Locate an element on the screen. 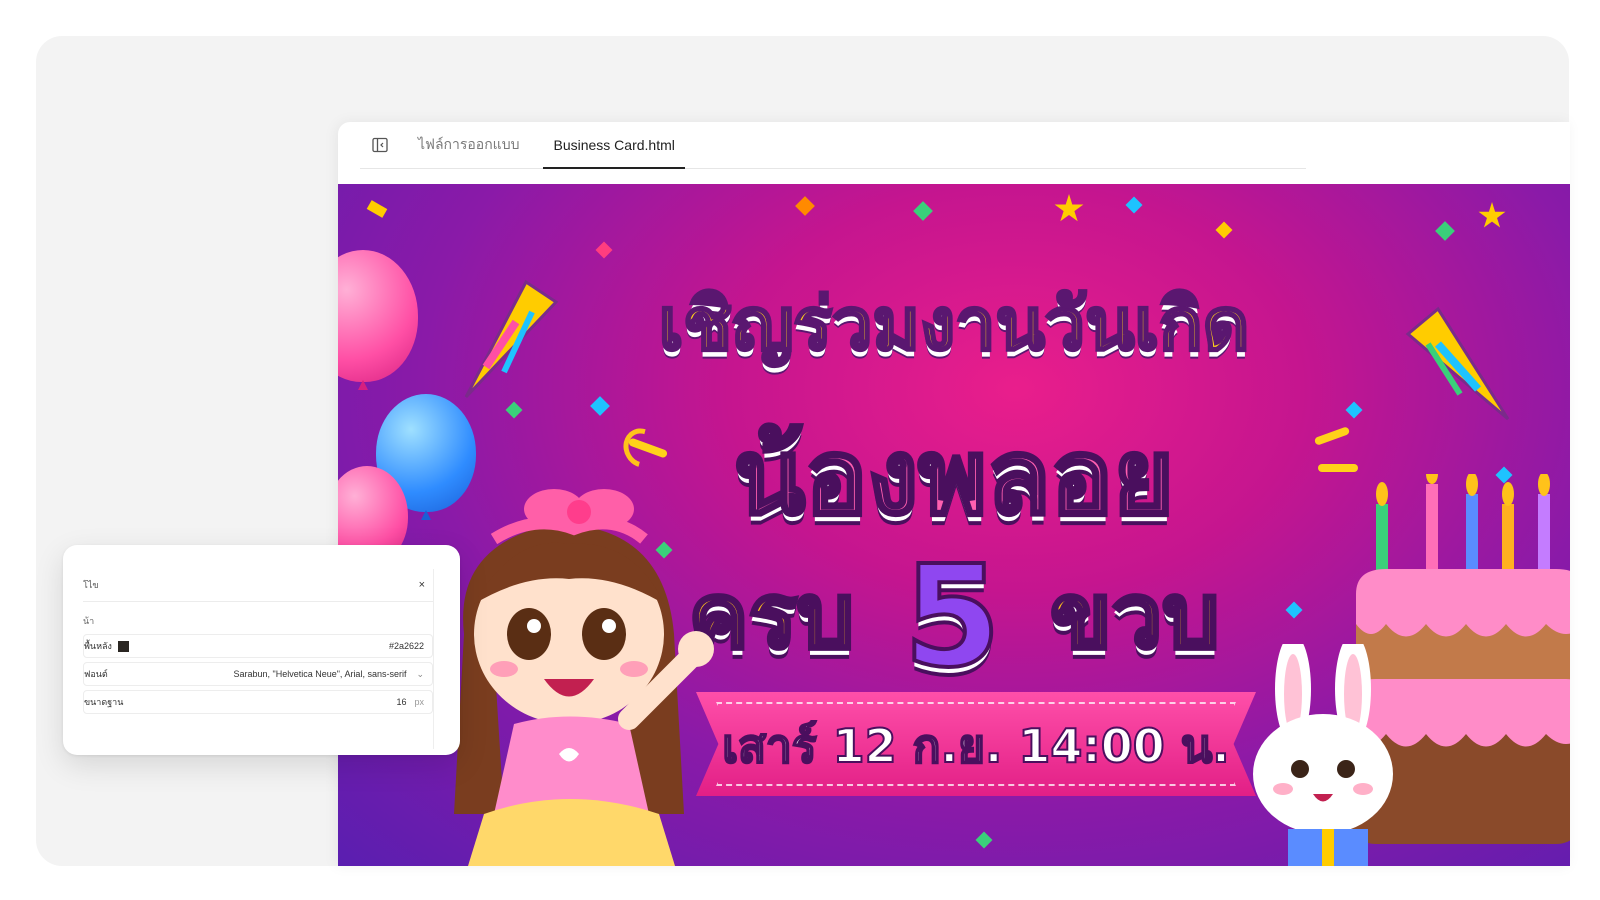 The height and width of the screenshot is (900, 1600). close-icon: × is located at coordinates (426, 585).